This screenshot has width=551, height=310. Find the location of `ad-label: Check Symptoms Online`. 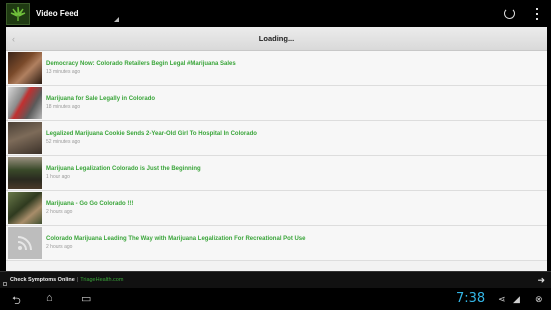

ad-label: Check Symptoms Online is located at coordinates (42, 280).